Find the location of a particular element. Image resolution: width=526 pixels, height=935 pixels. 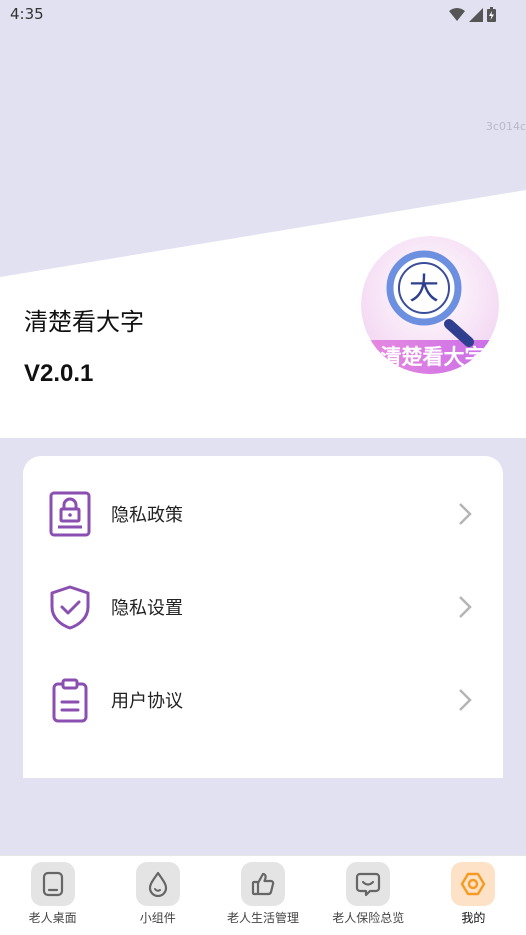

chat-smile-icon is located at coordinates (368, 884).